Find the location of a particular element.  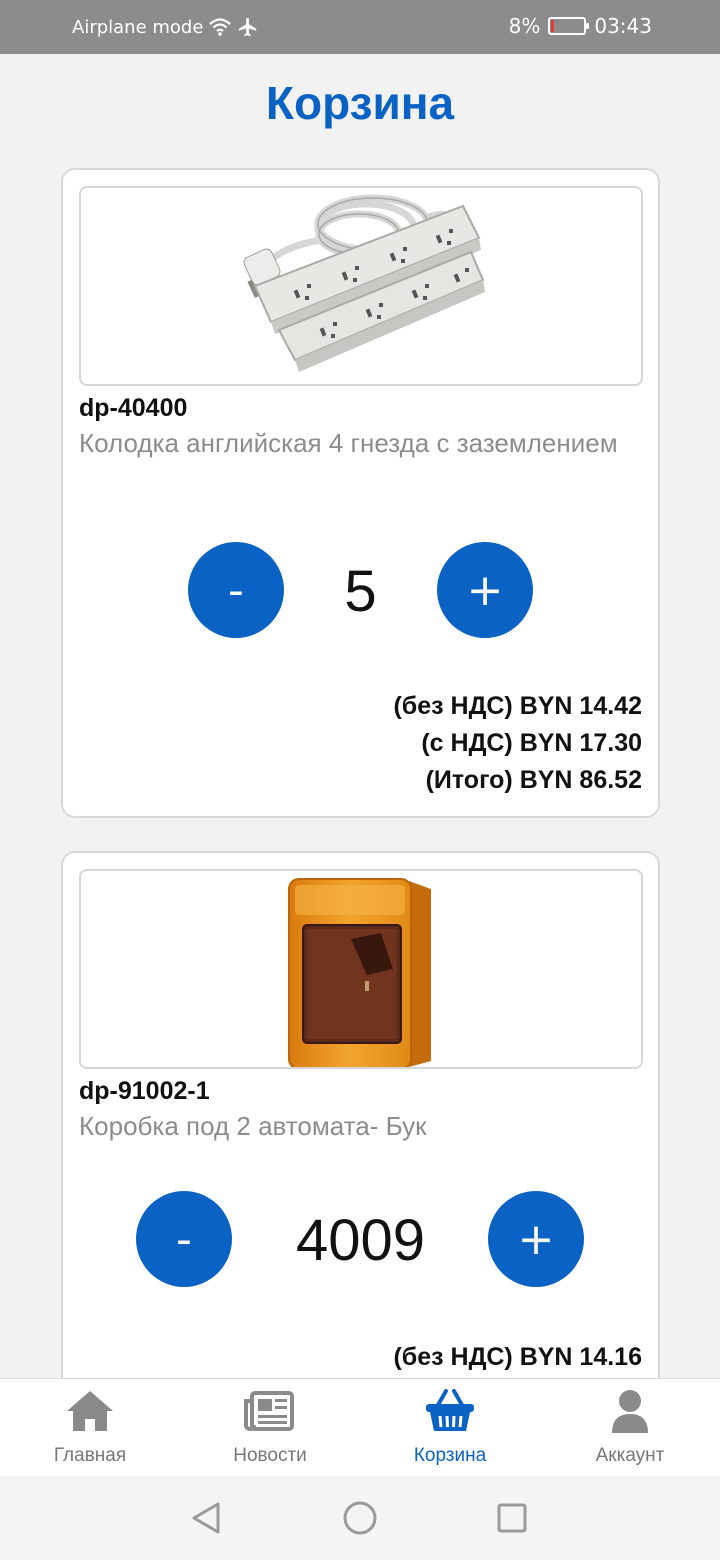

account-icon is located at coordinates (630, 1411).